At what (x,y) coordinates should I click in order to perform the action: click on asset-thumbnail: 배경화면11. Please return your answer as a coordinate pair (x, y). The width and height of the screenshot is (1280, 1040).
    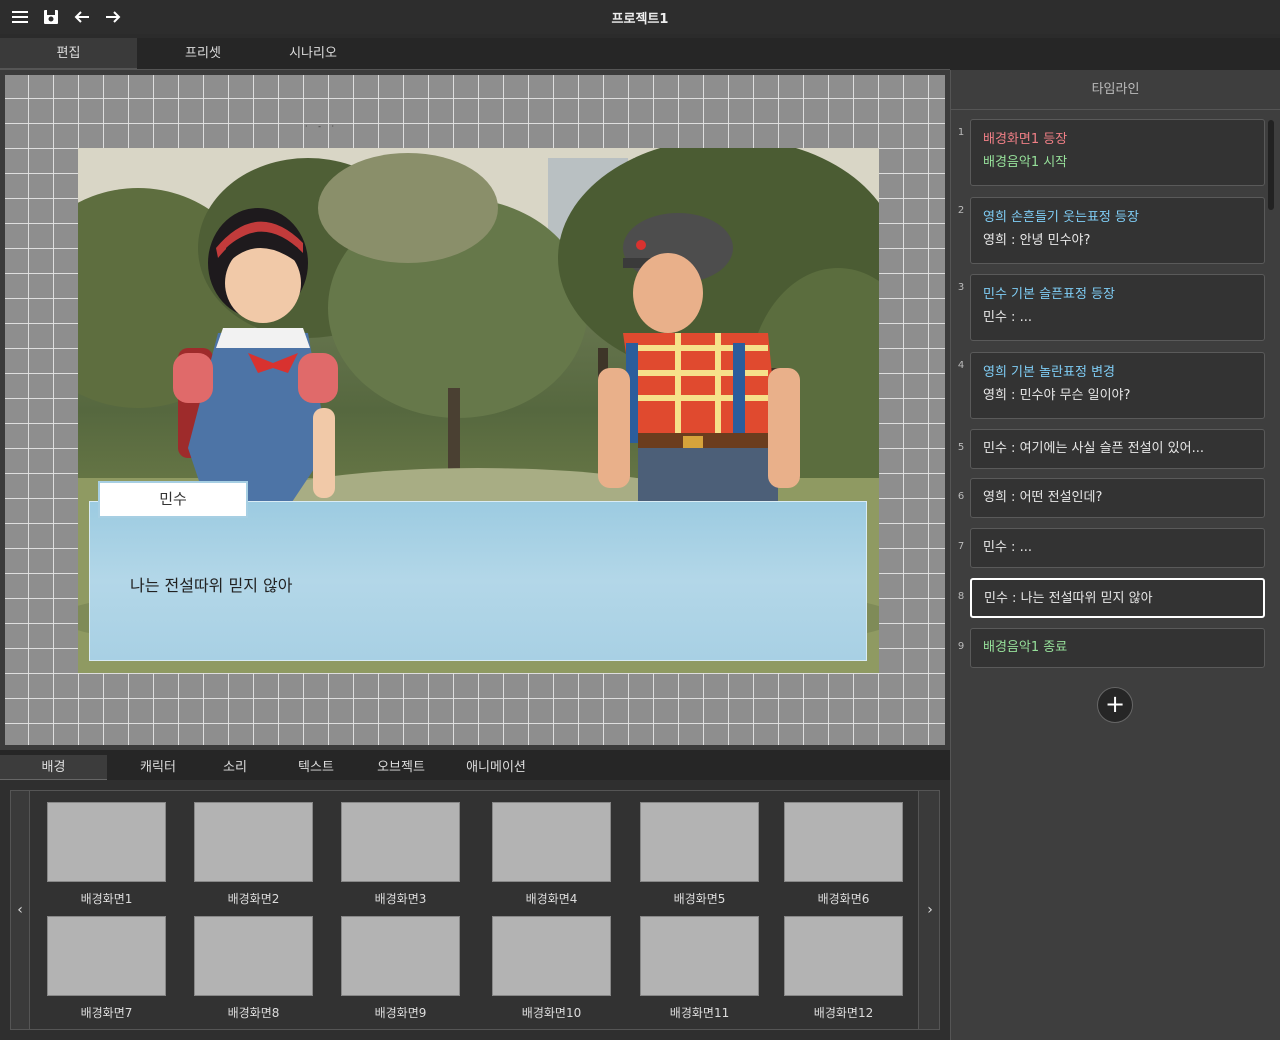
    Looking at the image, I should click on (699, 968).